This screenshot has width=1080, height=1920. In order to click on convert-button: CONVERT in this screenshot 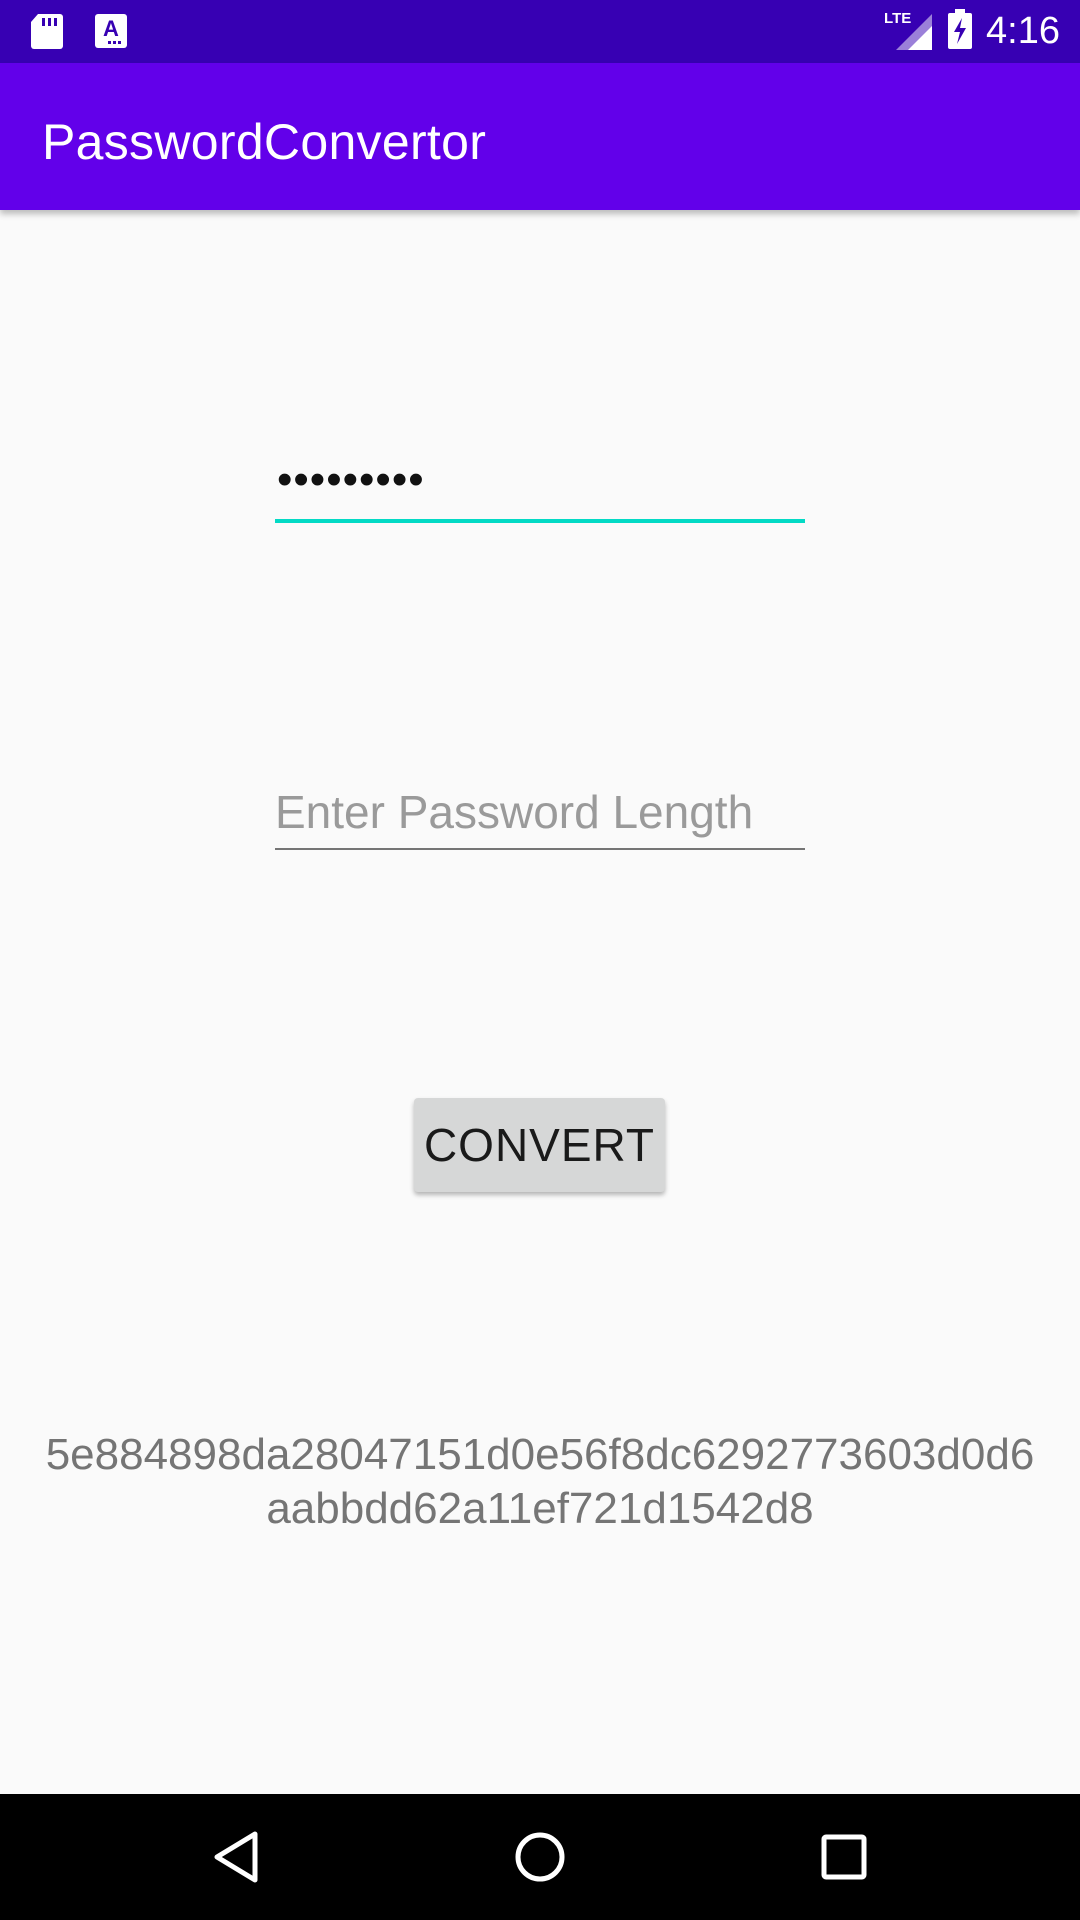, I will do `click(539, 1145)`.